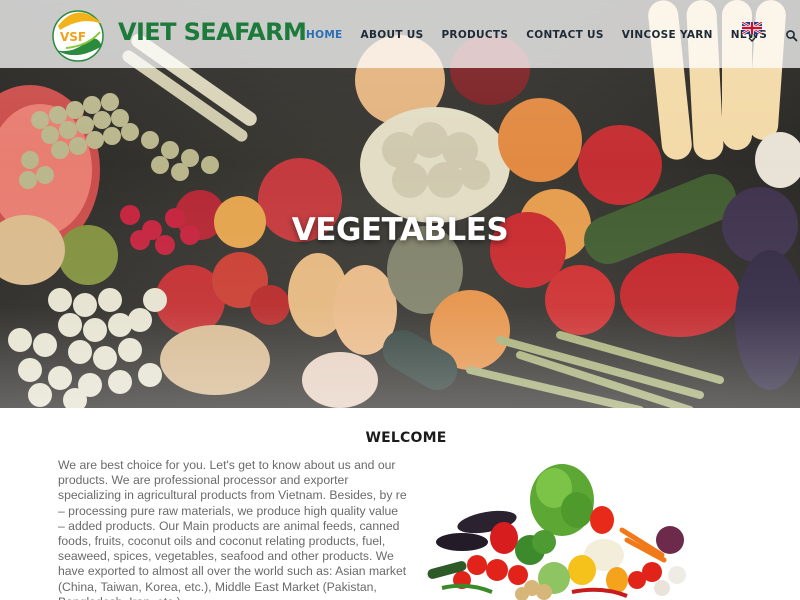 This screenshot has height=600, width=800. What do you see at coordinates (667, 35) in the screenshot?
I see `nav-vincose-yarn: VINCOSE YARN` at bounding box center [667, 35].